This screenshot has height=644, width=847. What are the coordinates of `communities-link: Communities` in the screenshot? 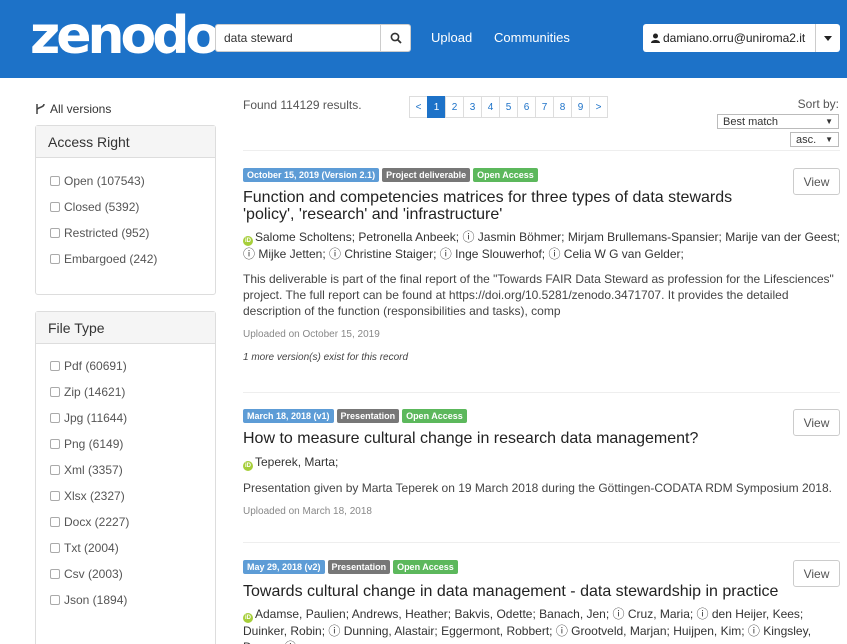 It's located at (532, 37).